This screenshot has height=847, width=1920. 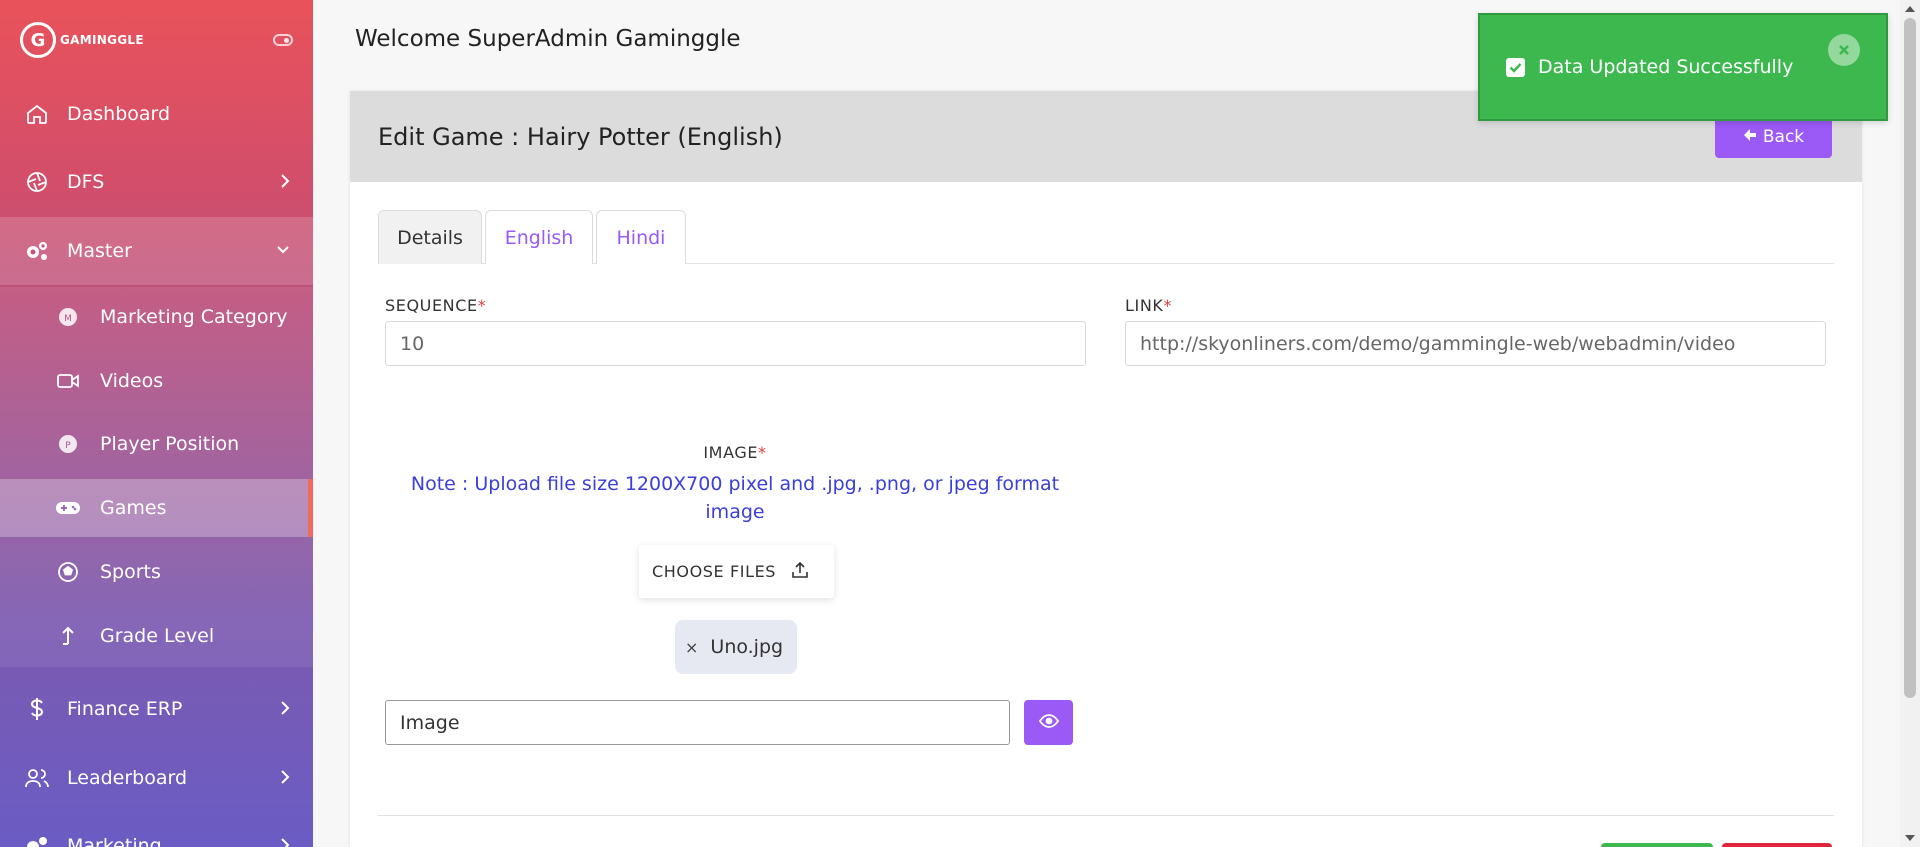 What do you see at coordinates (37, 114) in the screenshot?
I see `home-icon` at bounding box center [37, 114].